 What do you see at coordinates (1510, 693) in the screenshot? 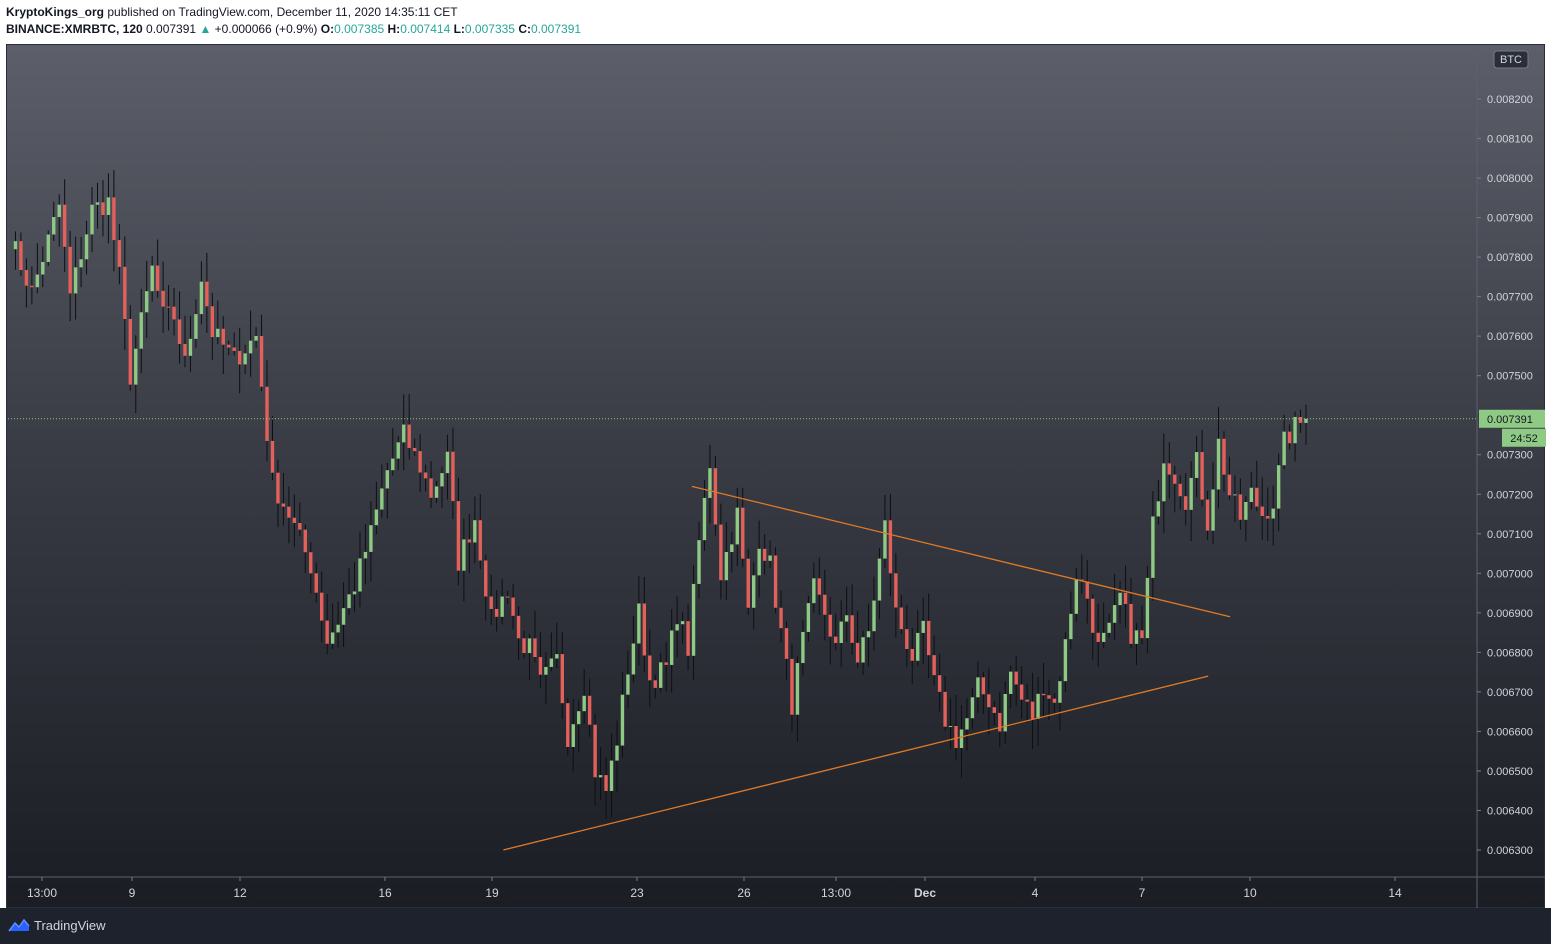
I see `y-tick-label: 0.006700` at bounding box center [1510, 693].